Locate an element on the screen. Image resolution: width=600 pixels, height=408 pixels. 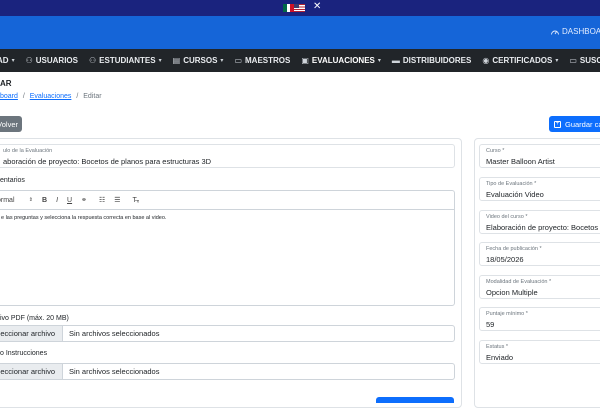
book-icon: ▤ is located at coordinates (176, 60).